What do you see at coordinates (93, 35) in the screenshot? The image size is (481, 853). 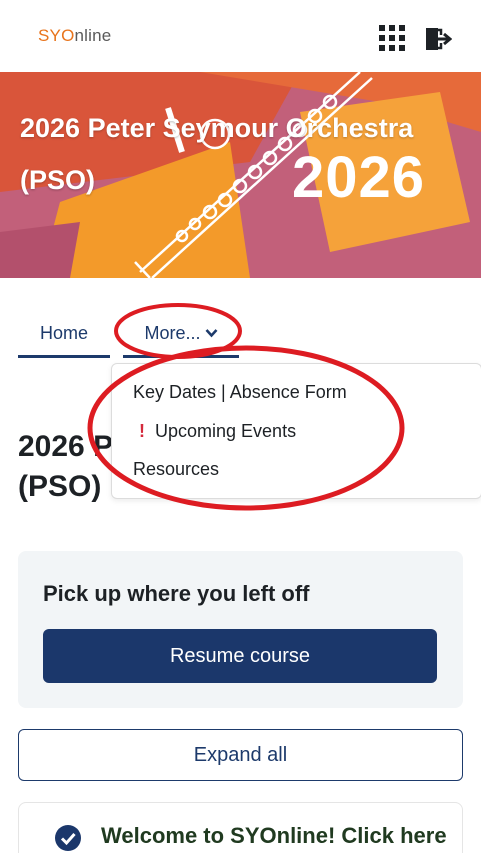 I see `logo-suffix: nline` at bounding box center [93, 35].